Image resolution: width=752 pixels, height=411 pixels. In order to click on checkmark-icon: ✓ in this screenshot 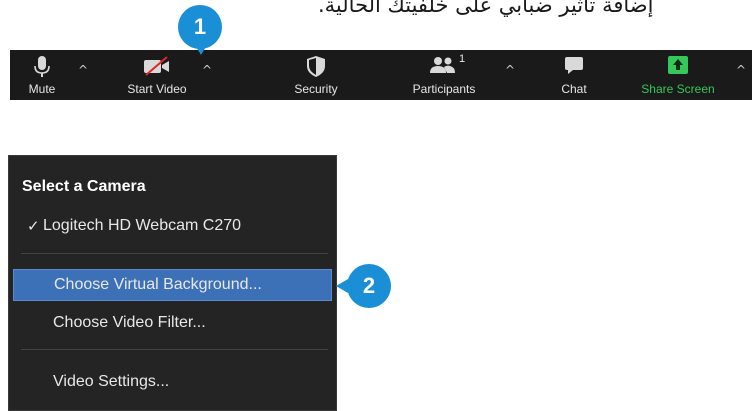, I will do `click(33, 226)`.